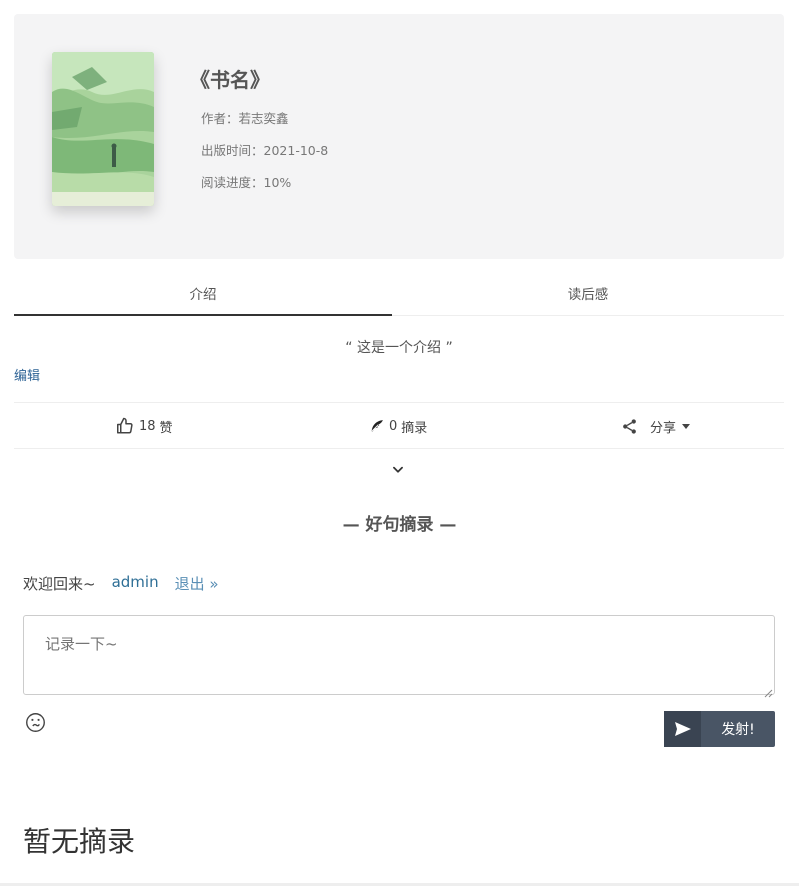 The height and width of the screenshot is (886, 799). What do you see at coordinates (682, 729) in the screenshot?
I see `paper-plane-icon` at bounding box center [682, 729].